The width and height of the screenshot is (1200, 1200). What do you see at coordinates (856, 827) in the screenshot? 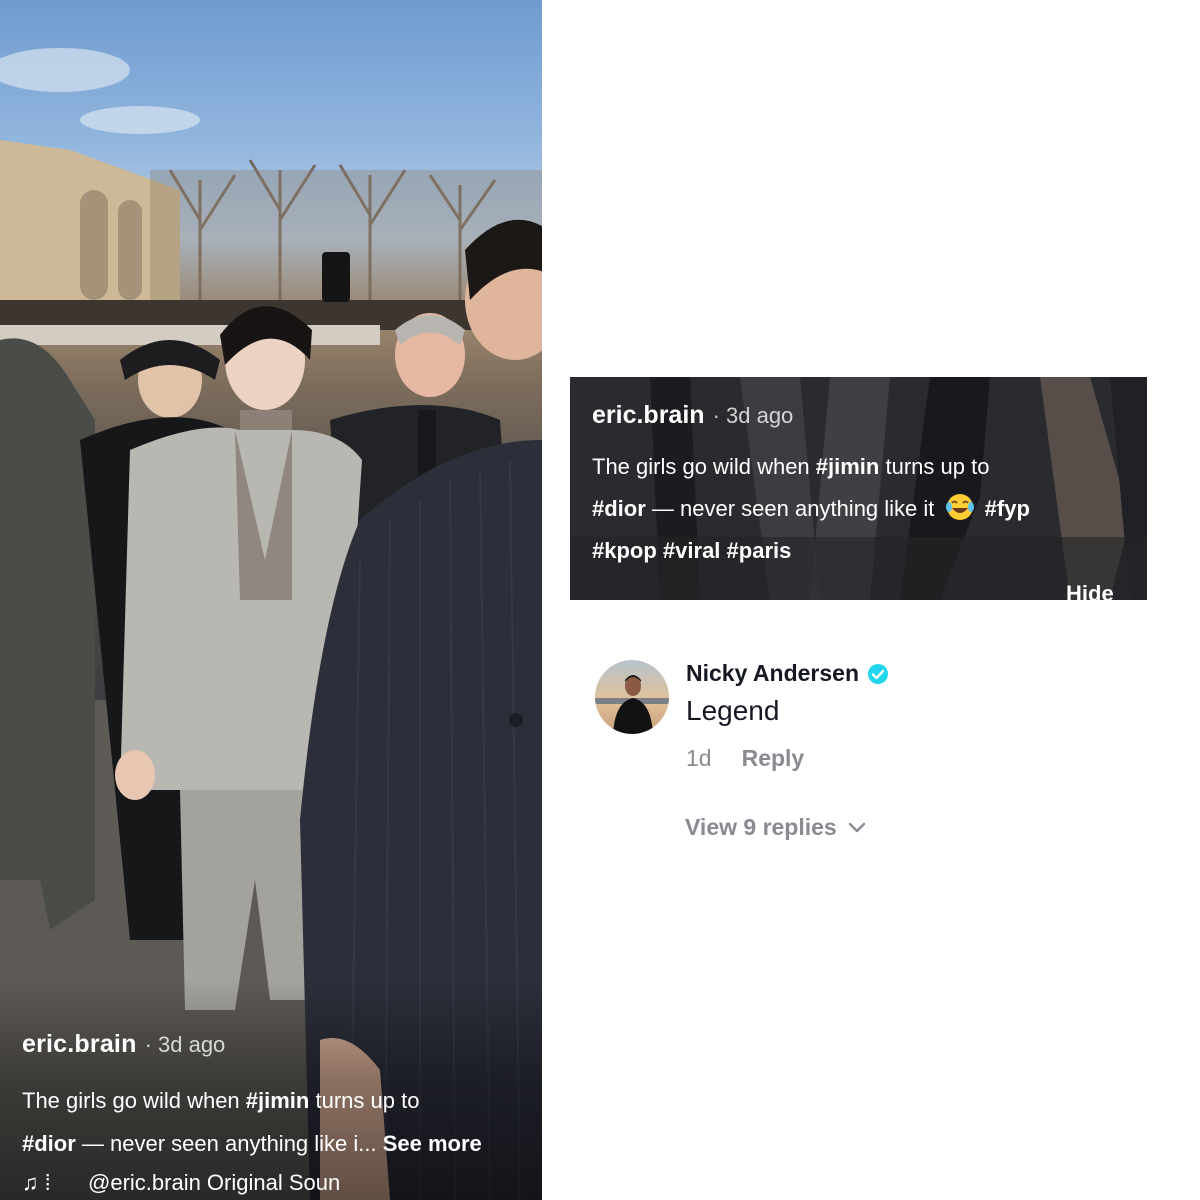
I see `chevron-down-icon` at bounding box center [856, 827].